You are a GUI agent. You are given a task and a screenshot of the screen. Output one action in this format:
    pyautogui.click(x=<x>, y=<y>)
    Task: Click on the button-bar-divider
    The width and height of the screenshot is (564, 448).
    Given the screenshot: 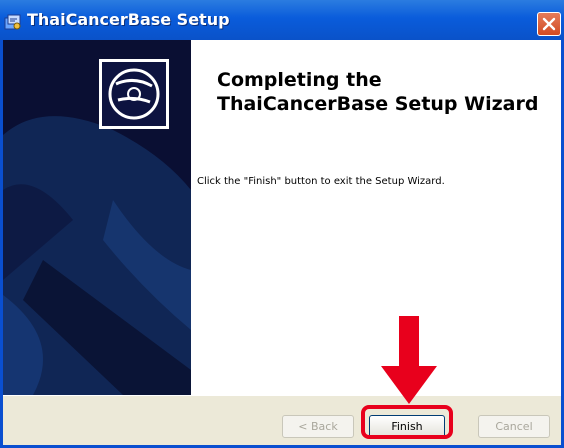 What is the action you would take?
    pyautogui.click(x=282, y=395)
    